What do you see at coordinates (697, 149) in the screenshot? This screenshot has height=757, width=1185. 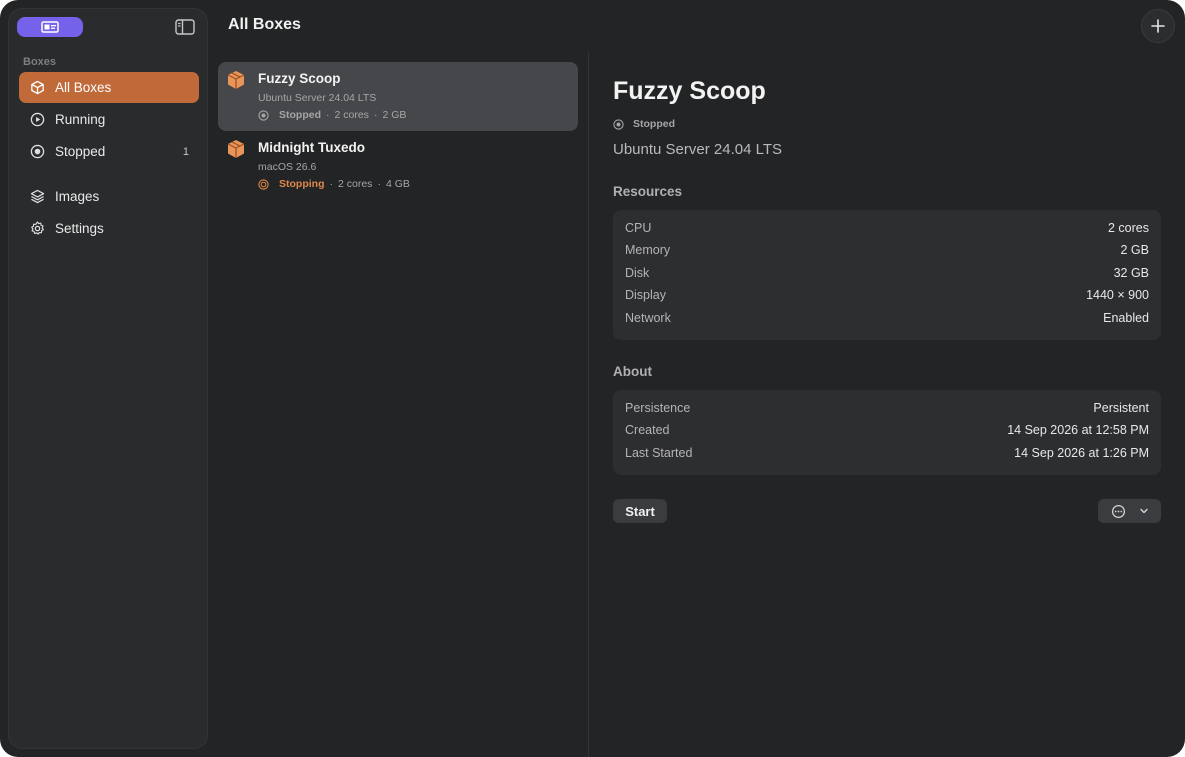 I see `detail-os: Ubuntu Server 24.04 LTS` at bounding box center [697, 149].